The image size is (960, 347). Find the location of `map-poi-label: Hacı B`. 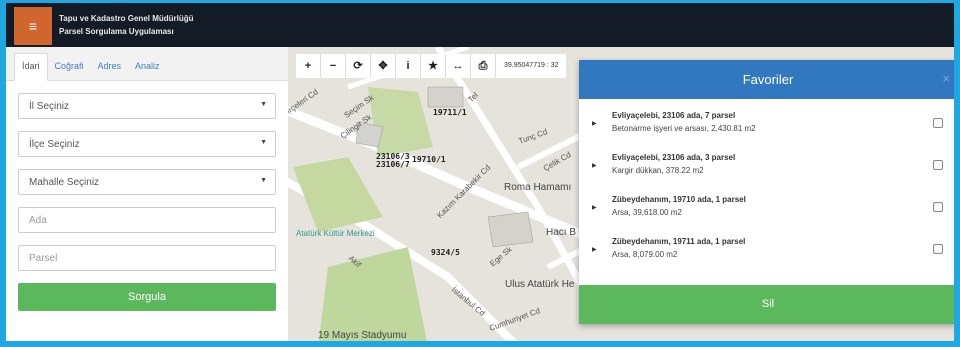

map-poi-label: Hacı B is located at coordinates (561, 232).